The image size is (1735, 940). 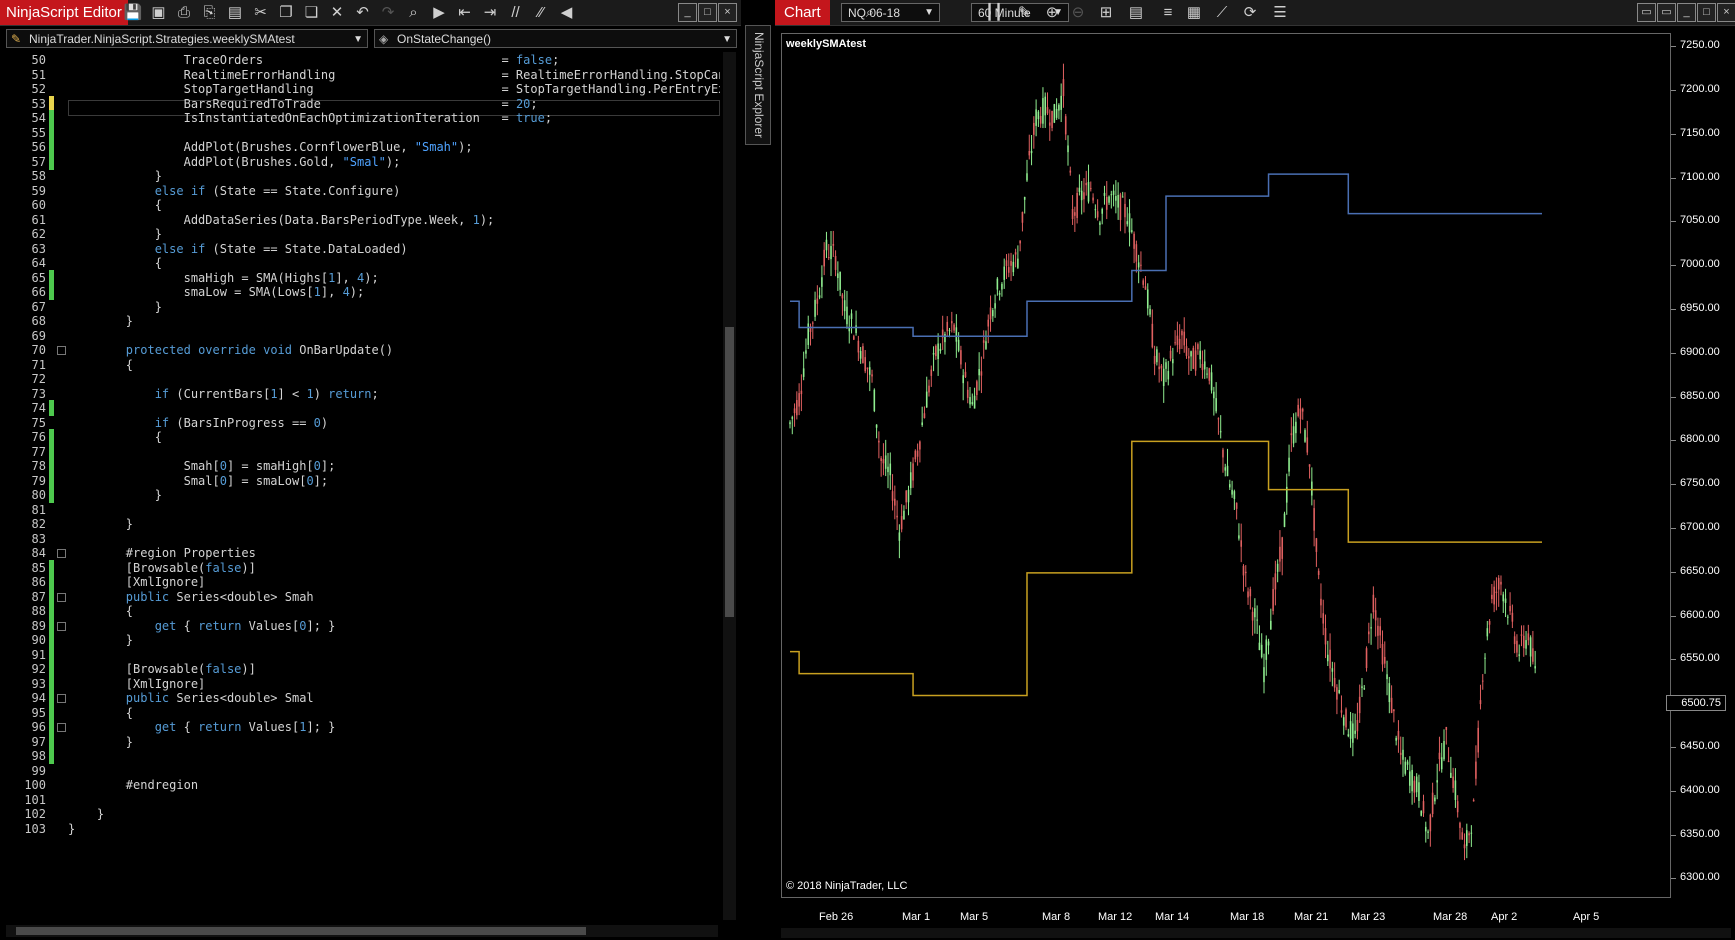 I want to click on chevron-down-icon: ▼, so click(x=727, y=39).